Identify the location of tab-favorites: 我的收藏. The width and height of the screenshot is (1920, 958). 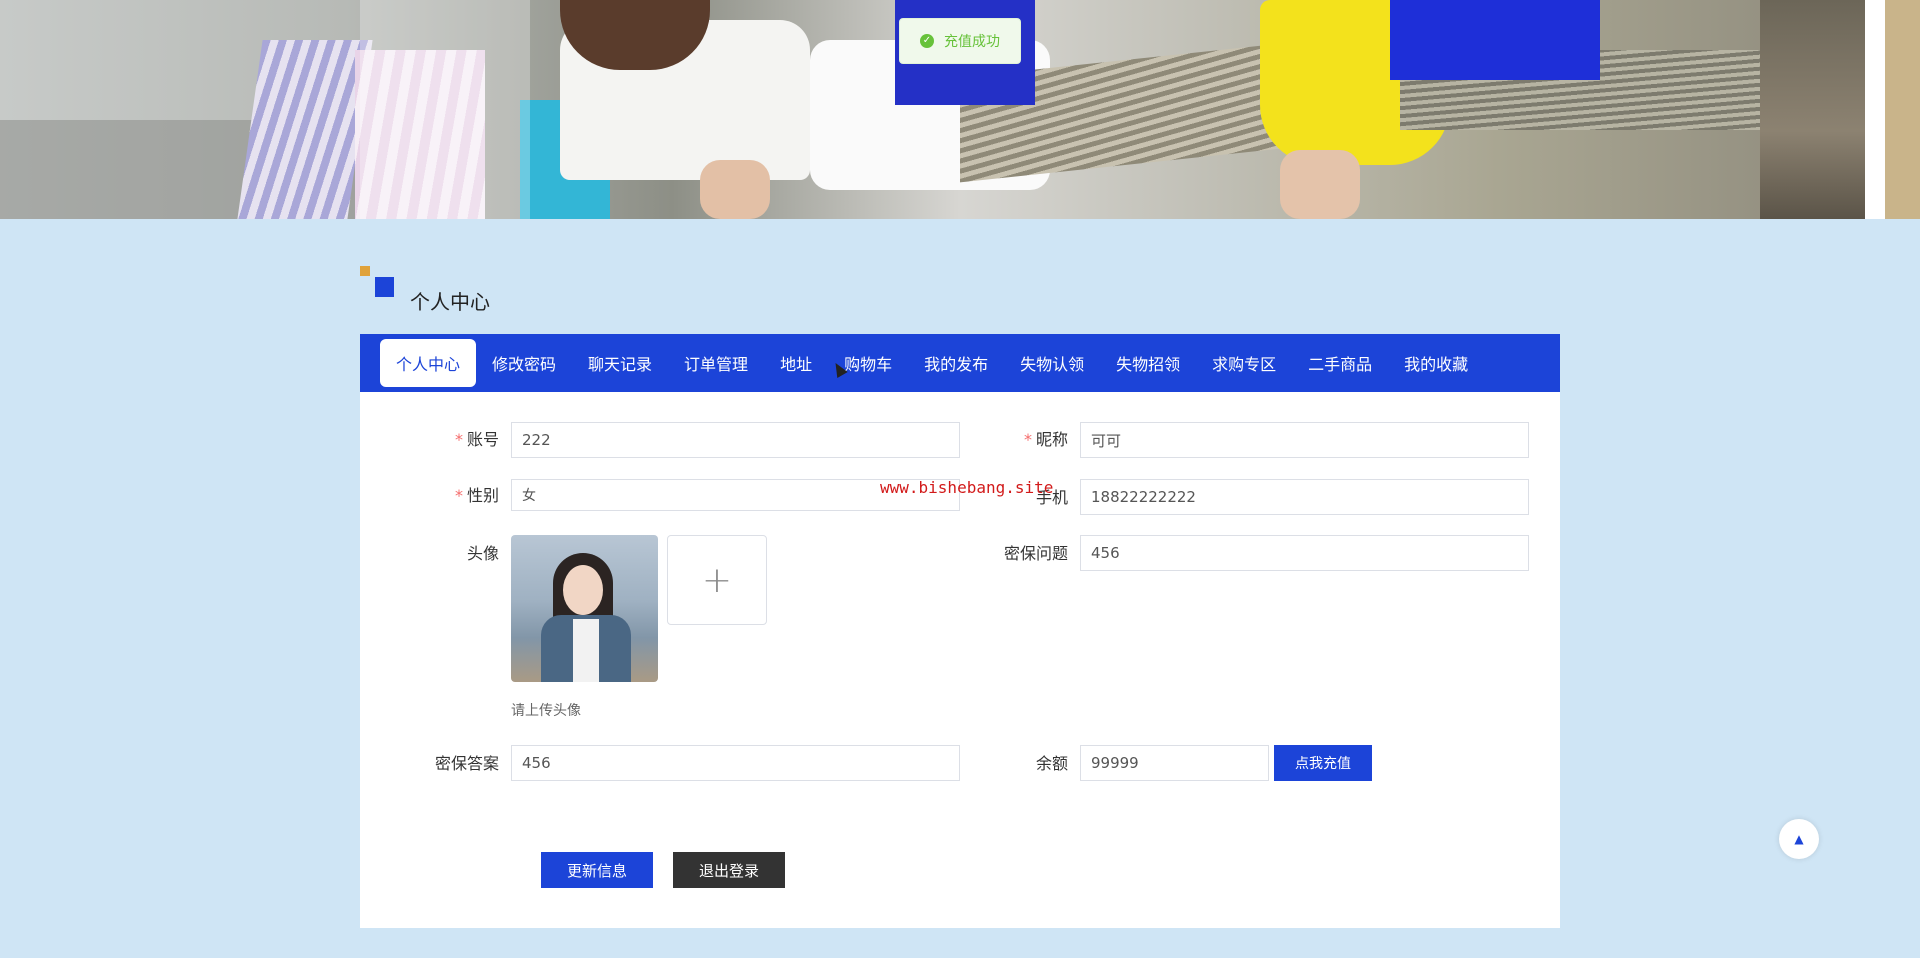
(1436, 363).